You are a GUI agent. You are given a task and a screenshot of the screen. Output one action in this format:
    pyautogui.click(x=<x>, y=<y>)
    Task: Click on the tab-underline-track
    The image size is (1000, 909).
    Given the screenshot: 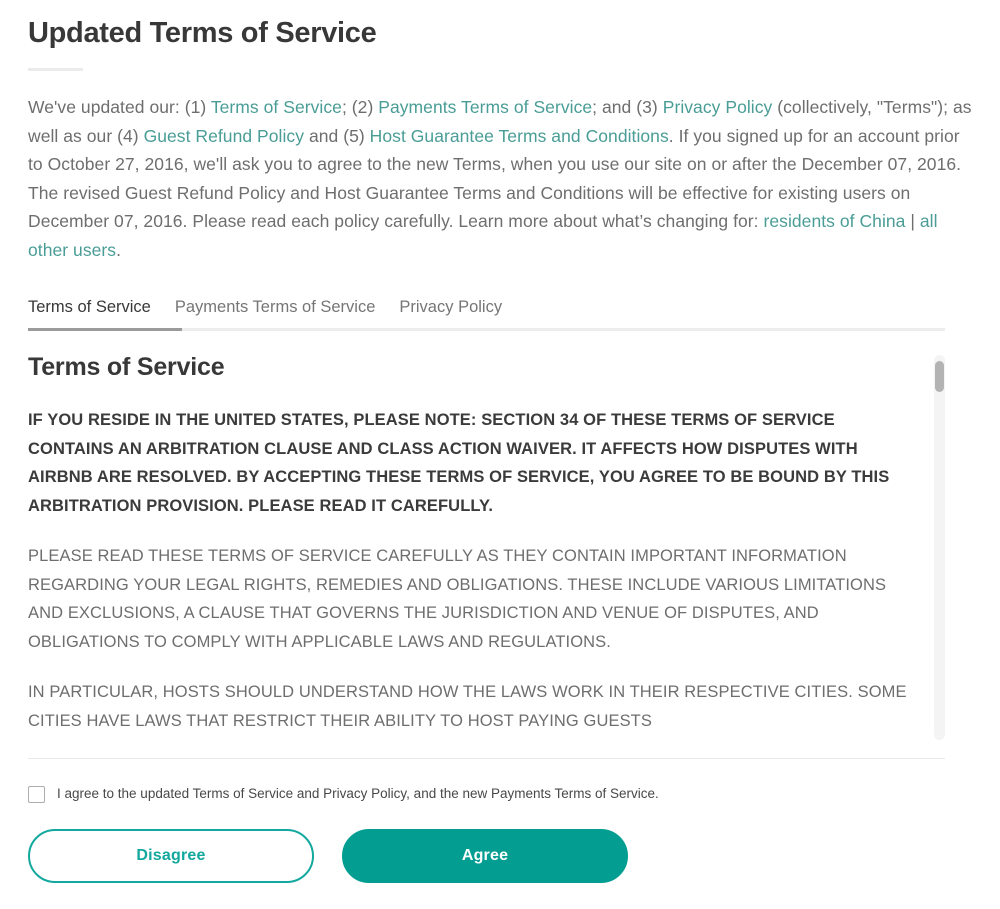 What is the action you would take?
    pyautogui.click(x=486, y=329)
    